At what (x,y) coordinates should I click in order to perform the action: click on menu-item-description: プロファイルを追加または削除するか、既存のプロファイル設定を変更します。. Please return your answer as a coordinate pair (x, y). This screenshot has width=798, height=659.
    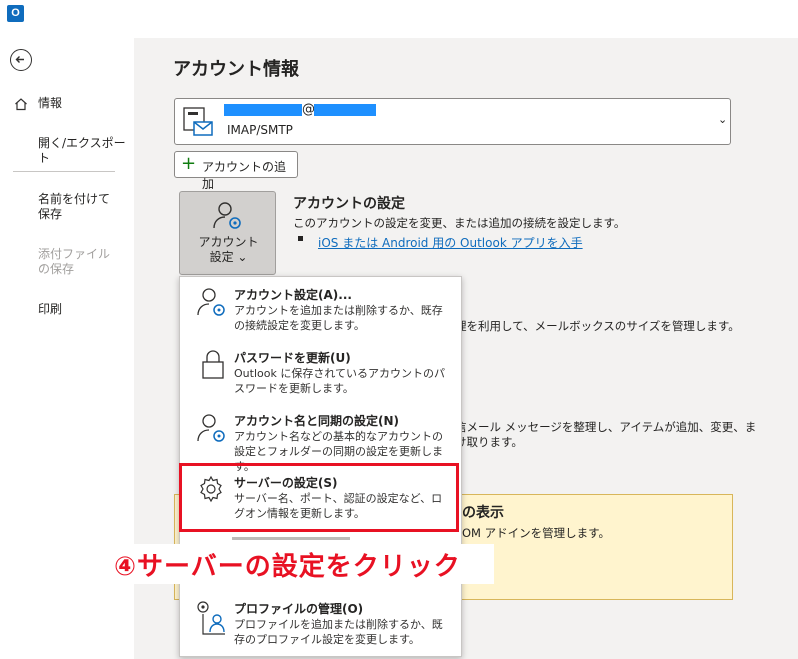
    Looking at the image, I should click on (338, 632).